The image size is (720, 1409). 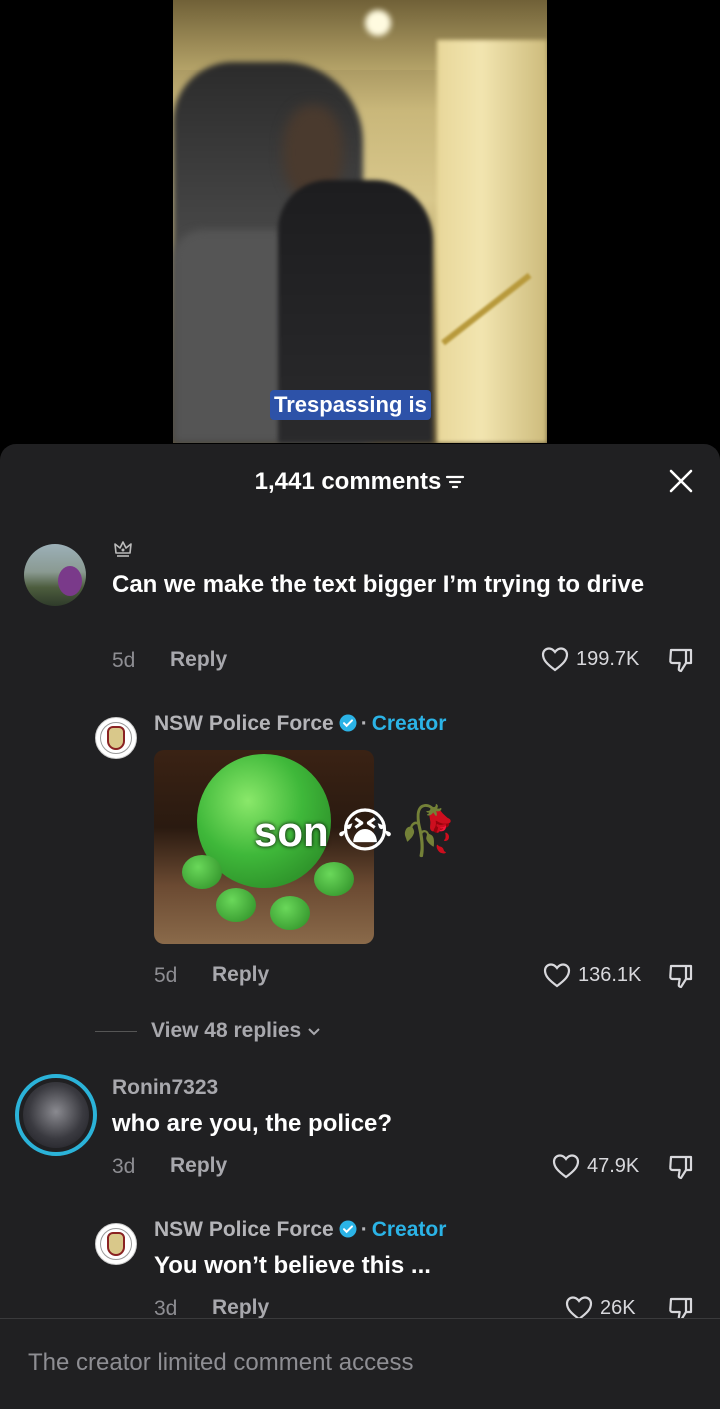 What do you see at coordinates (414, 404) in the screenshot?
I see `caption-rest: is` at bounding box center [414, 404].